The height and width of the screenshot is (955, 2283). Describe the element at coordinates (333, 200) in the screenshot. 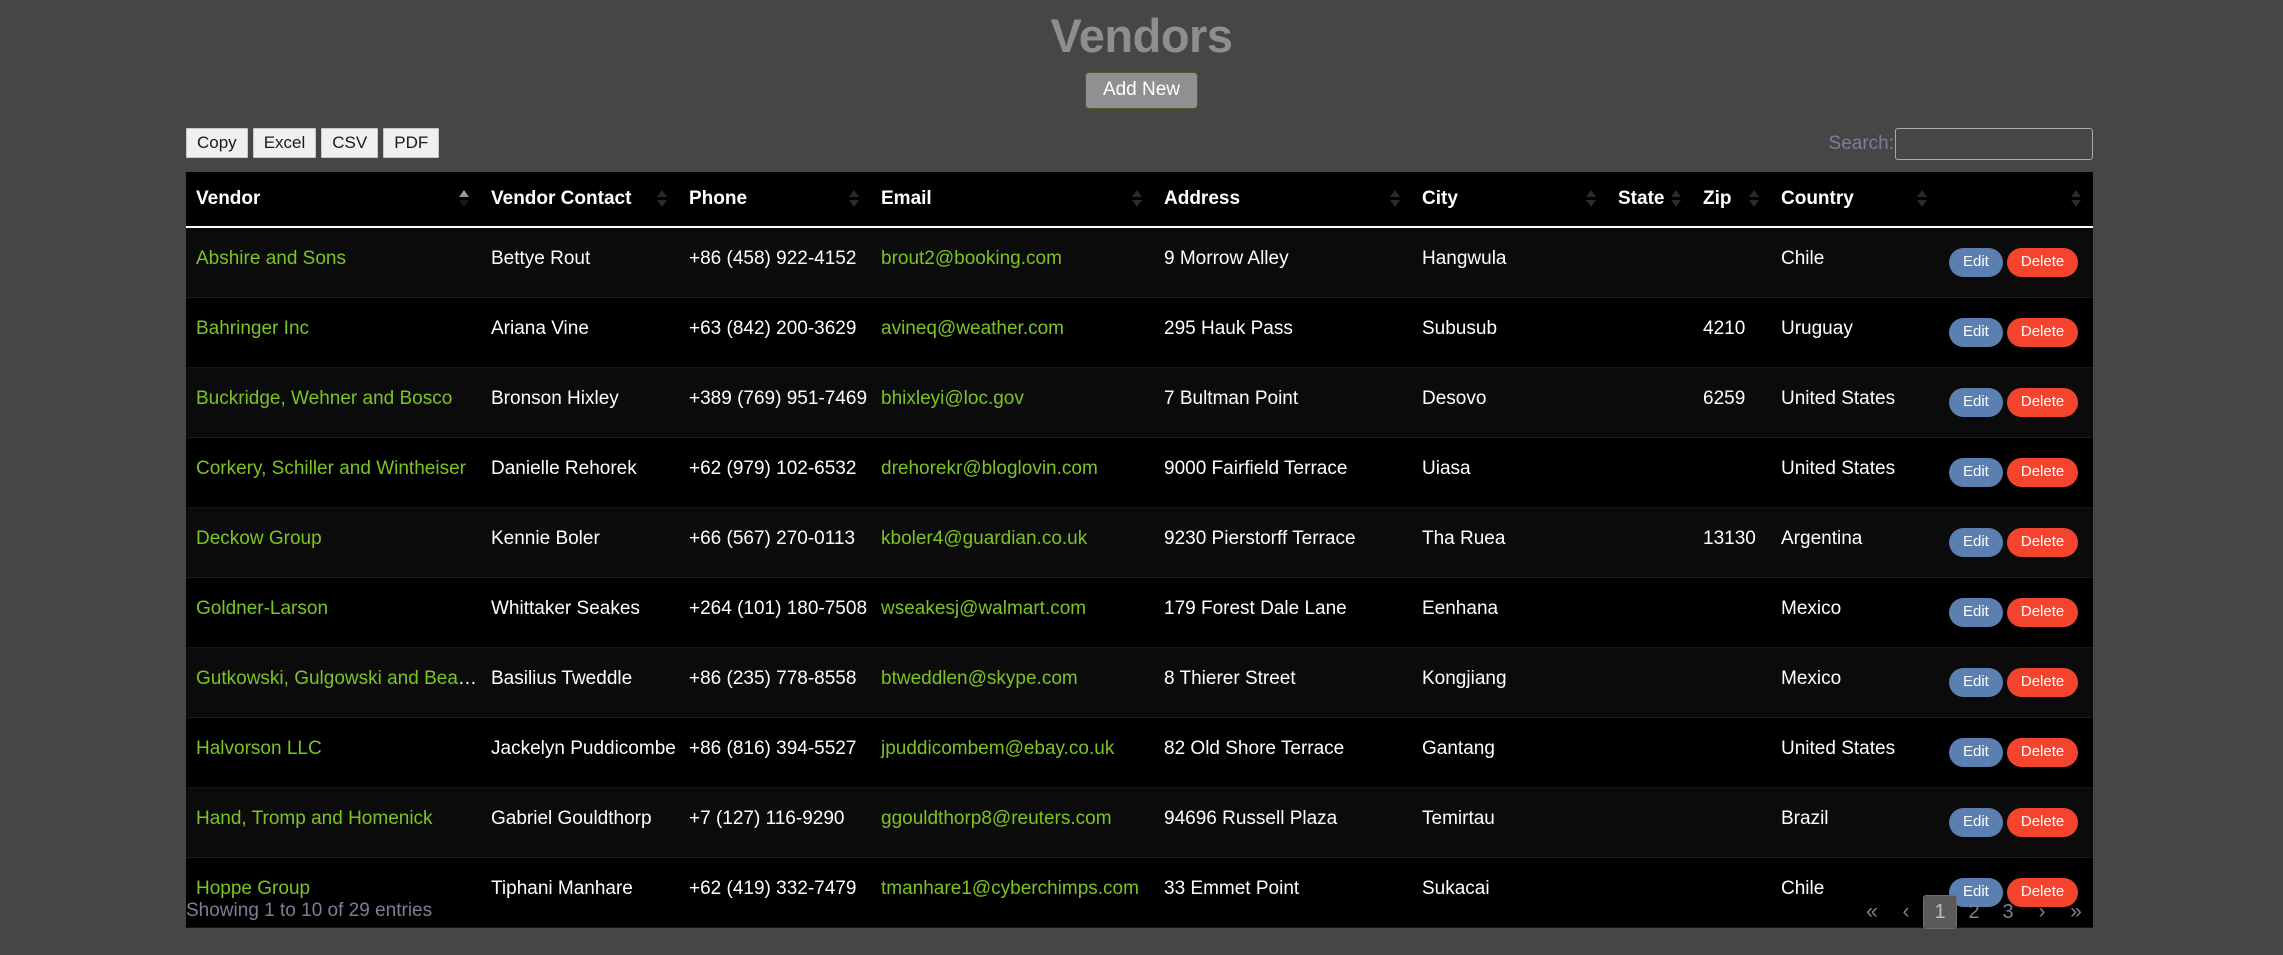

I see `column-header-vendor: Vendor` at that location.